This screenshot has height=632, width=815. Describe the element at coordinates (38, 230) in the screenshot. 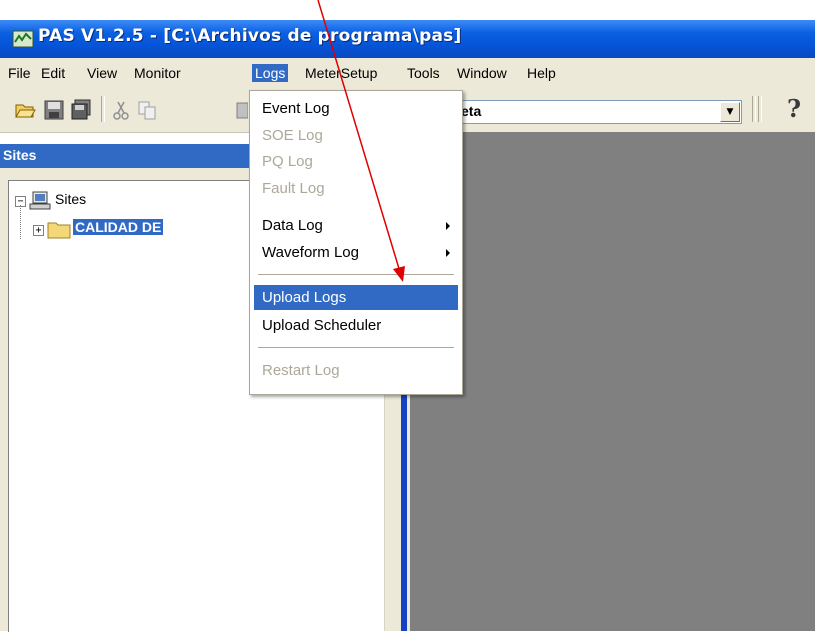

I see `expand-icon: +` at that location.